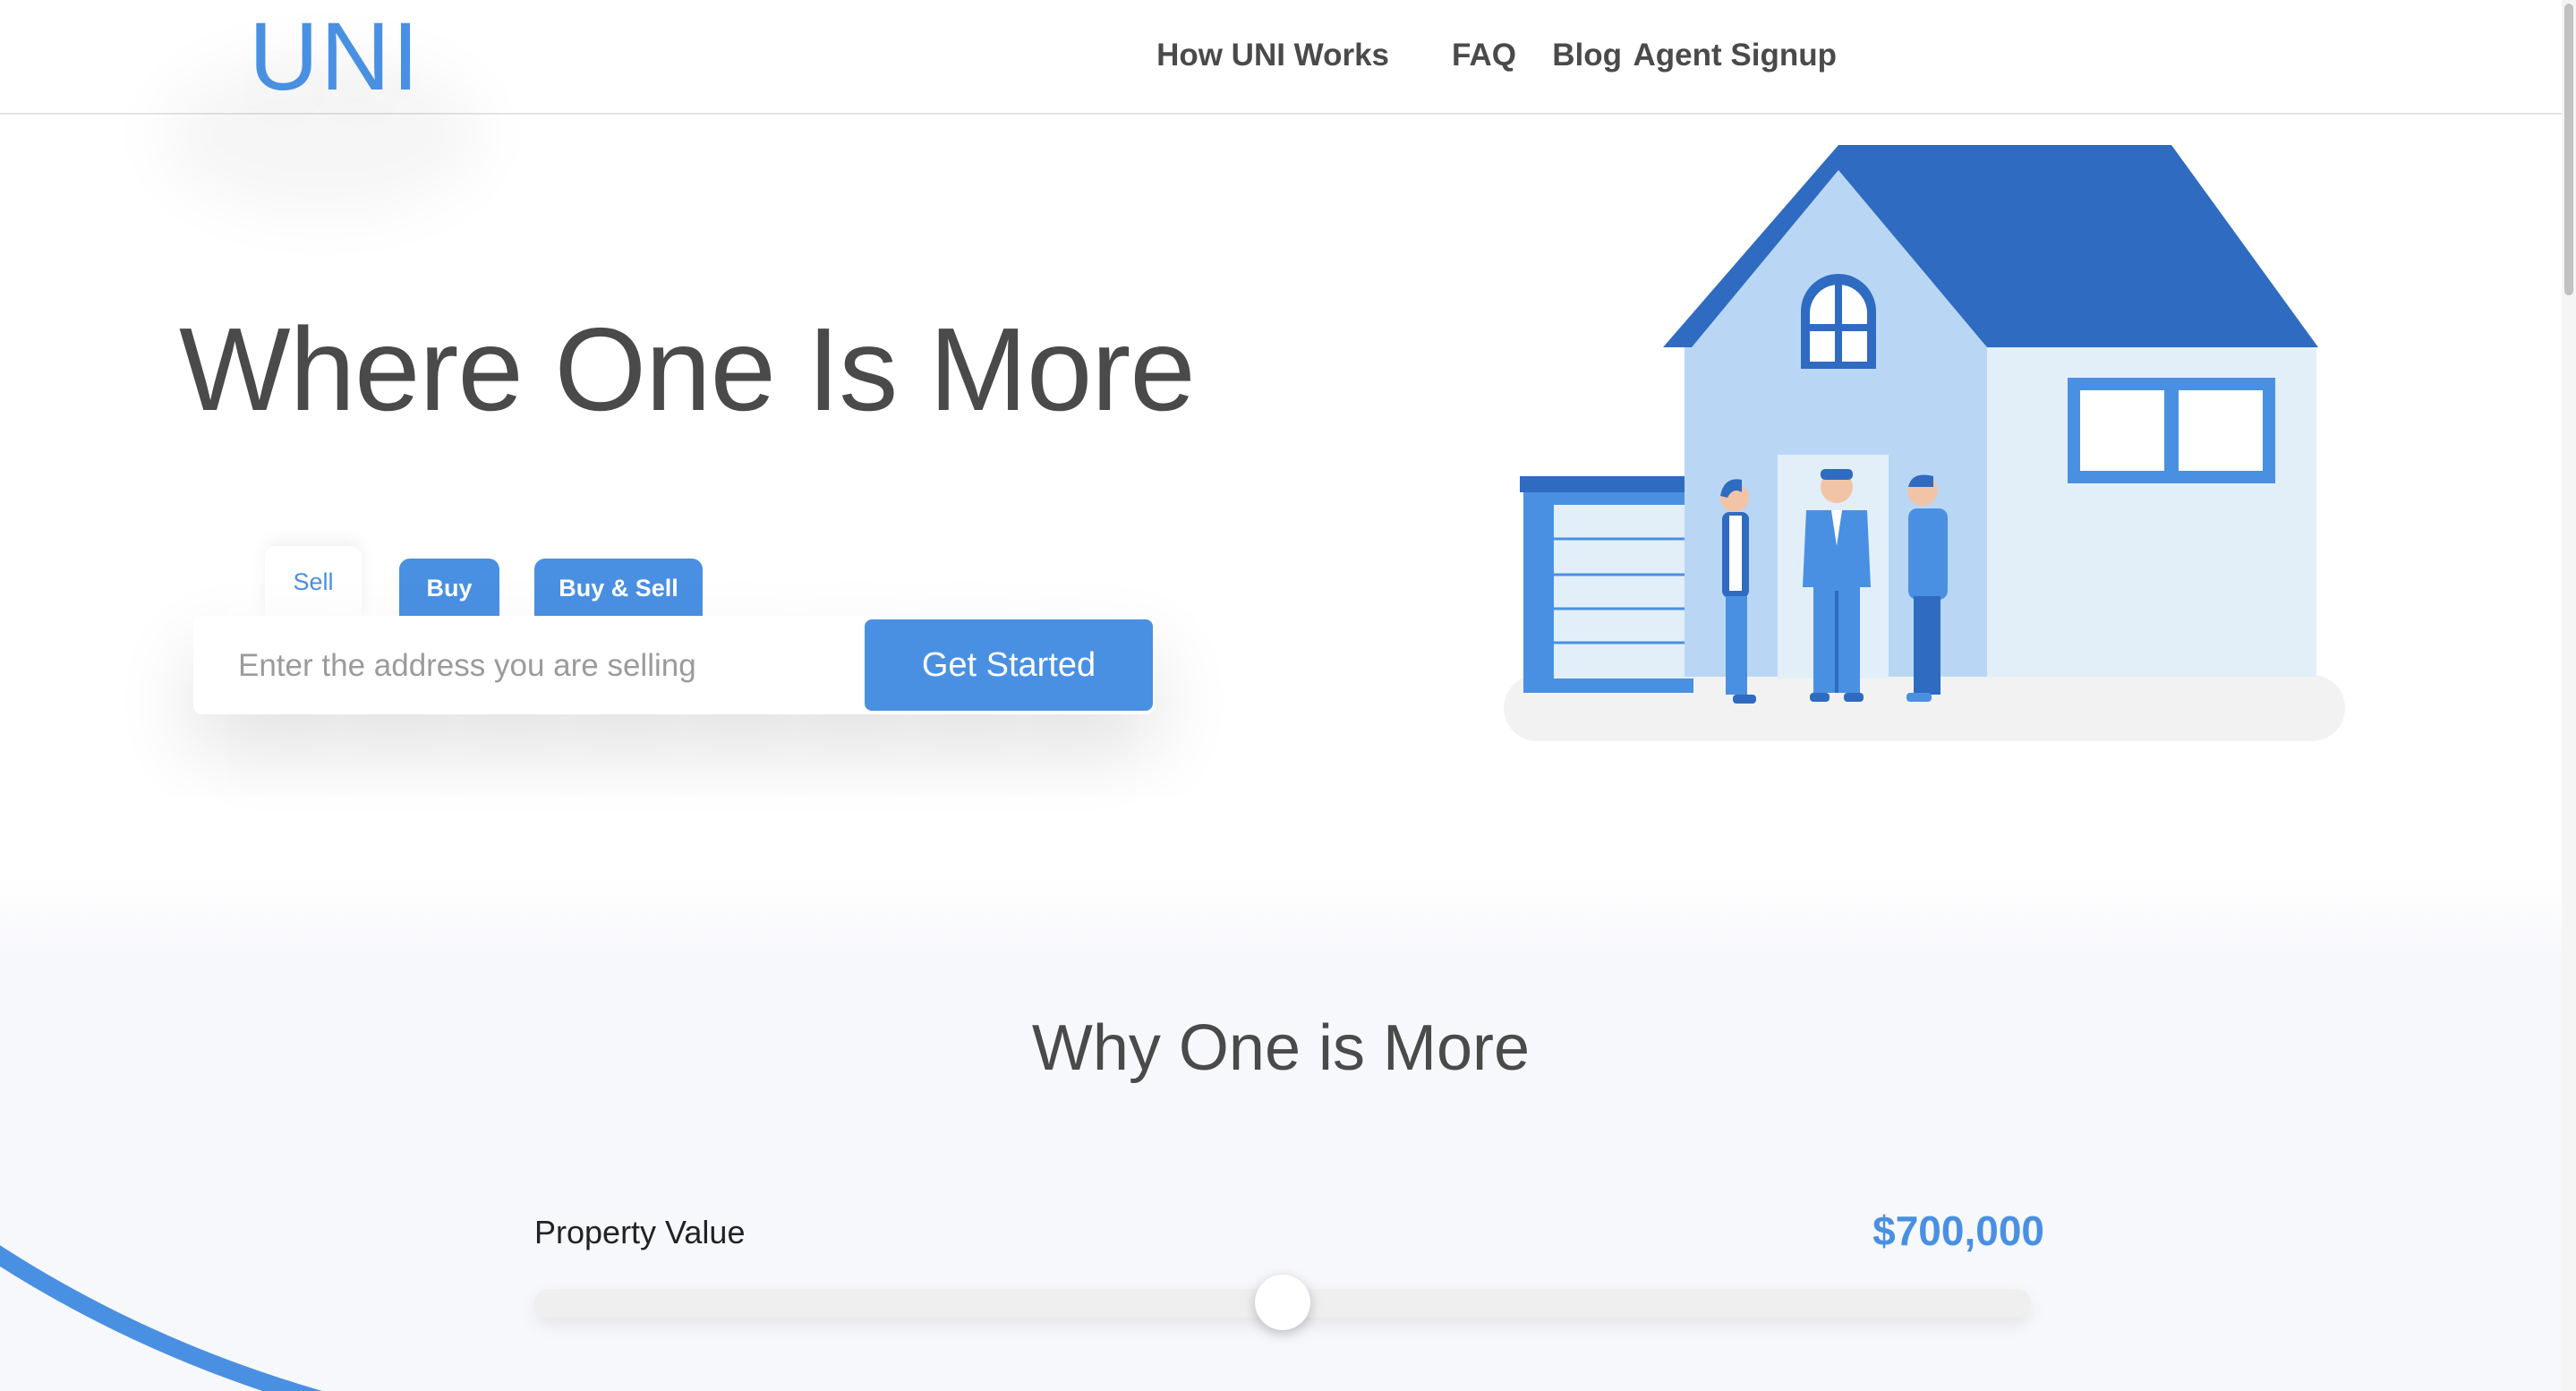 The image size is (2576, 1391). I want to click on garage-roof, so click(1609, 484).